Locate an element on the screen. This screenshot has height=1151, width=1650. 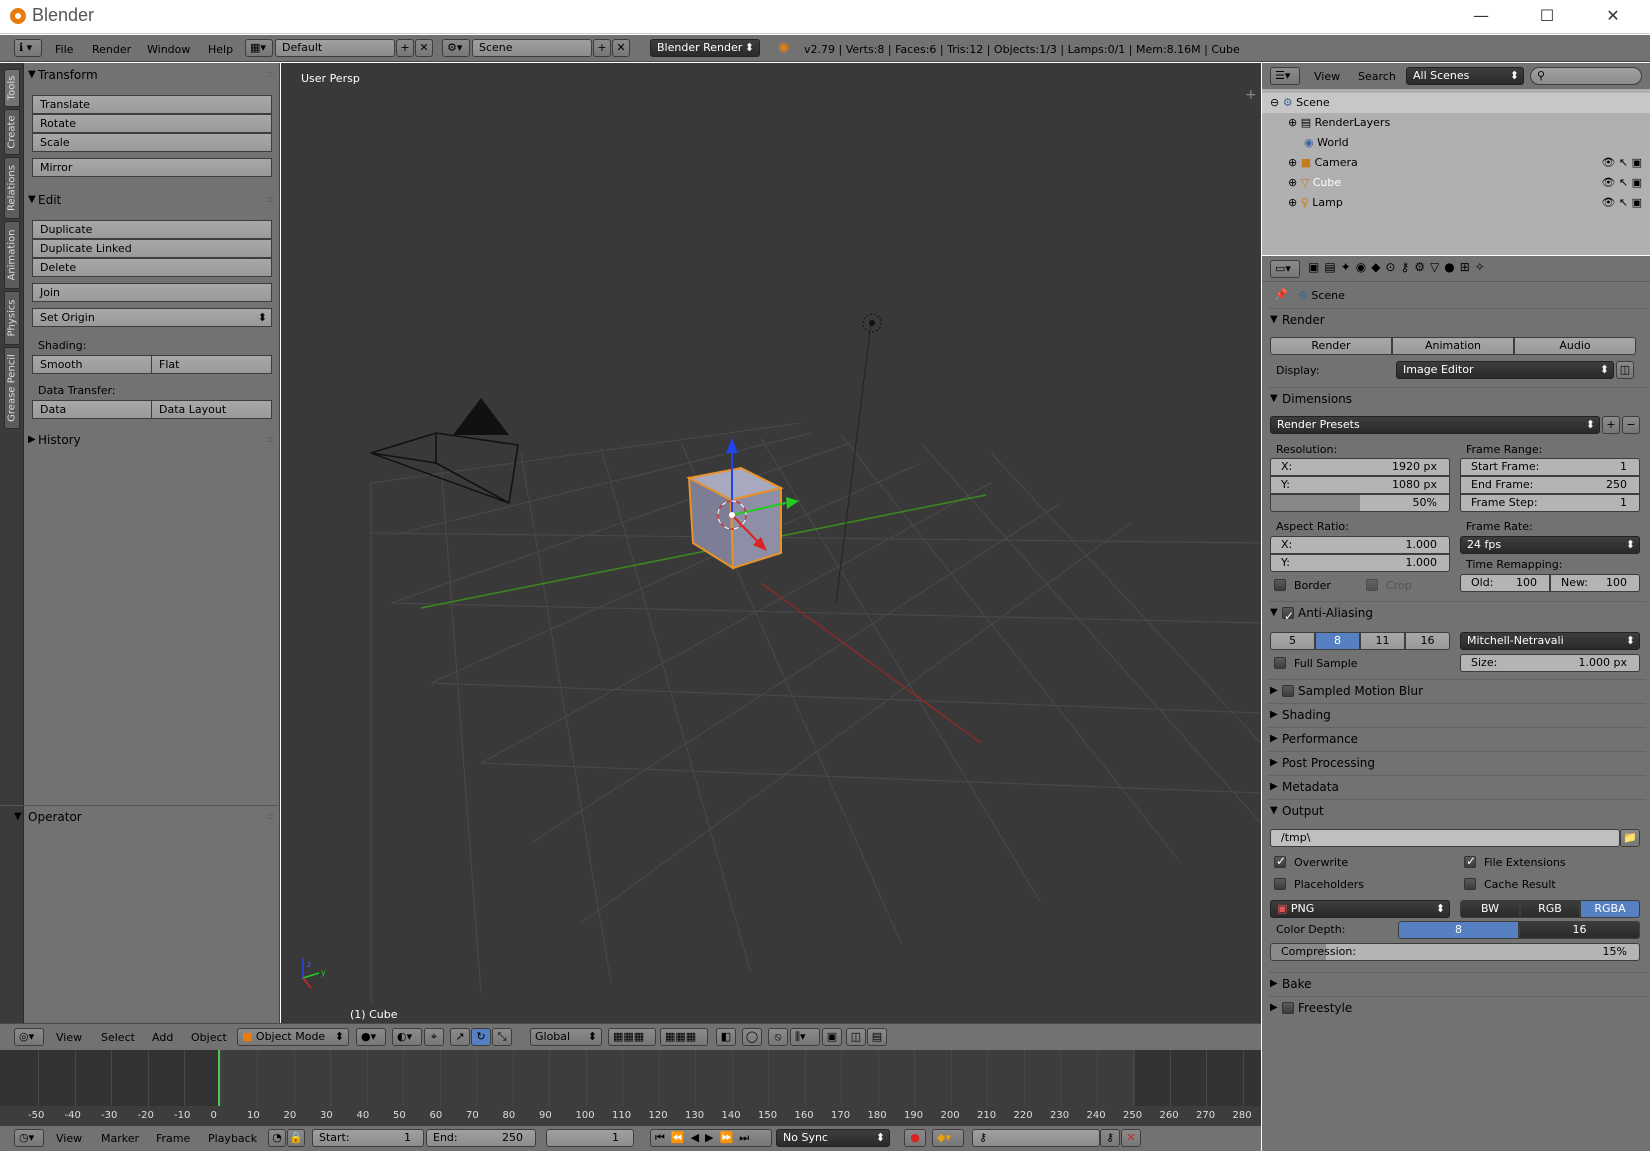
resolution-x-field: X: 1920 px is located at coordinates (1360, 467).